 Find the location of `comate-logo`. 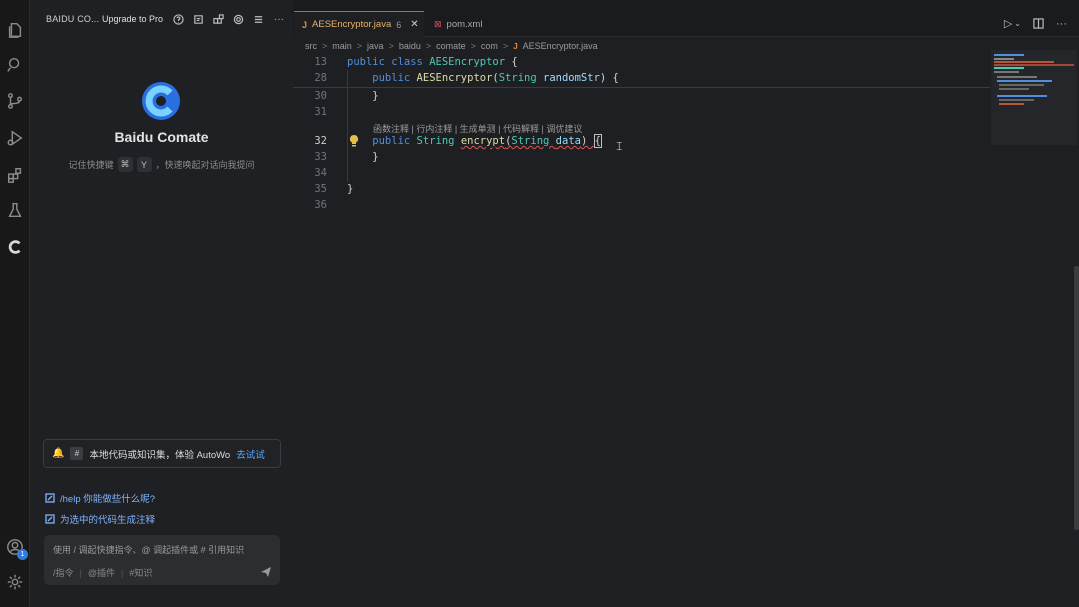

comate-logo is located at coordinates (161, 101).